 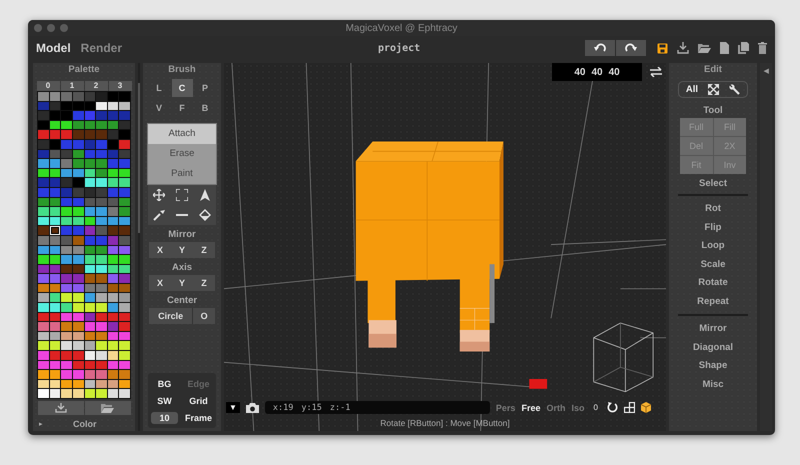 I want to click on edit-action-button: Repeat, so click(x=713, y=301).